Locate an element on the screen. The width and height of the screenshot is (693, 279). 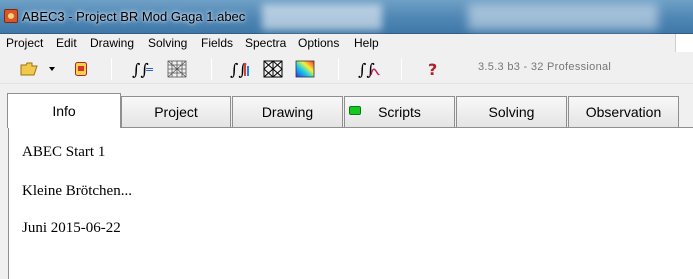
tab-solving-label: Solving is located at coordinates (511, 112).